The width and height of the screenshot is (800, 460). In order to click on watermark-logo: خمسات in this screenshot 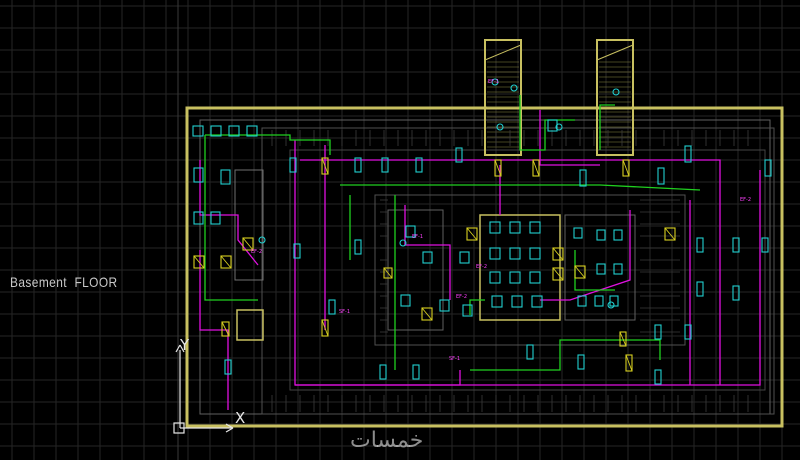, I will do `click(387, 440)`.